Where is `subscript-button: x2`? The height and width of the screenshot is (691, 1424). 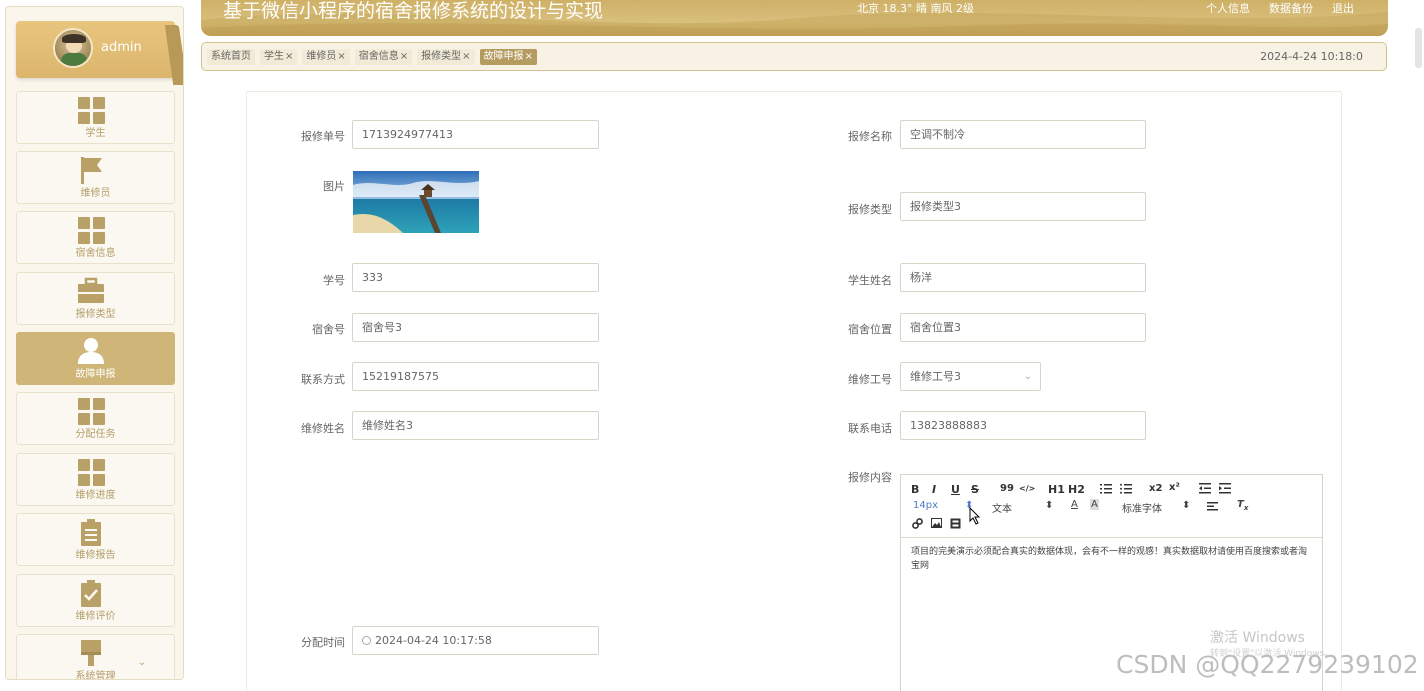 subscript-button: x2 is located at coordinates (1155, 488).